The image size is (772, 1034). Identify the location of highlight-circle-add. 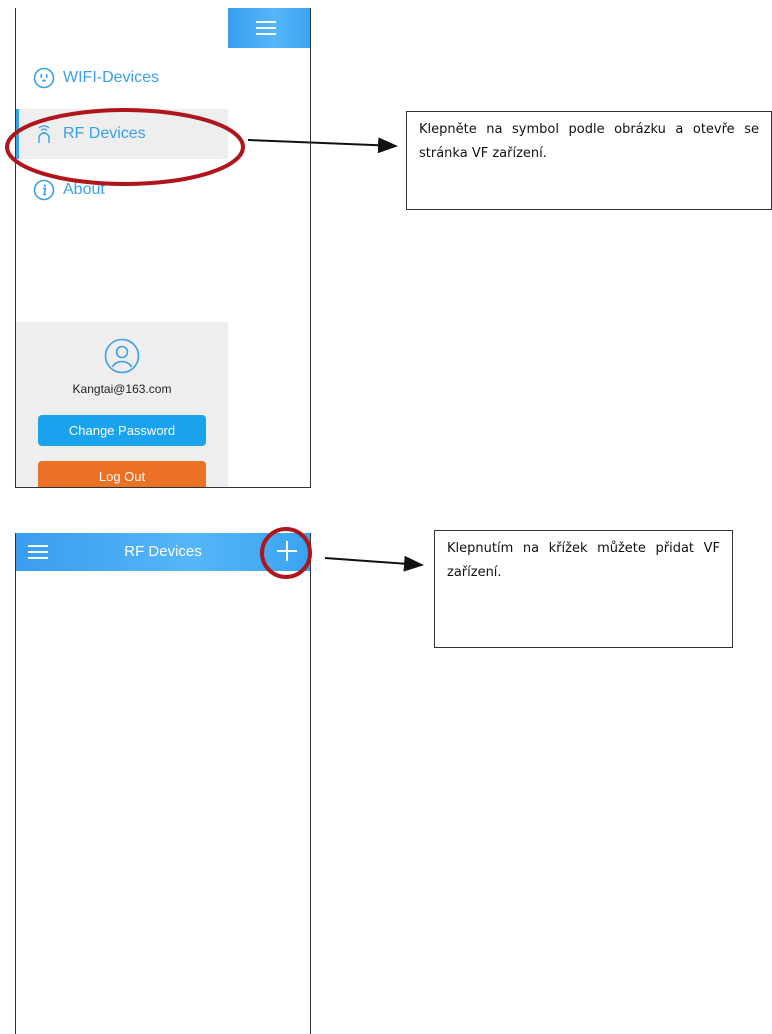
(286, 553).